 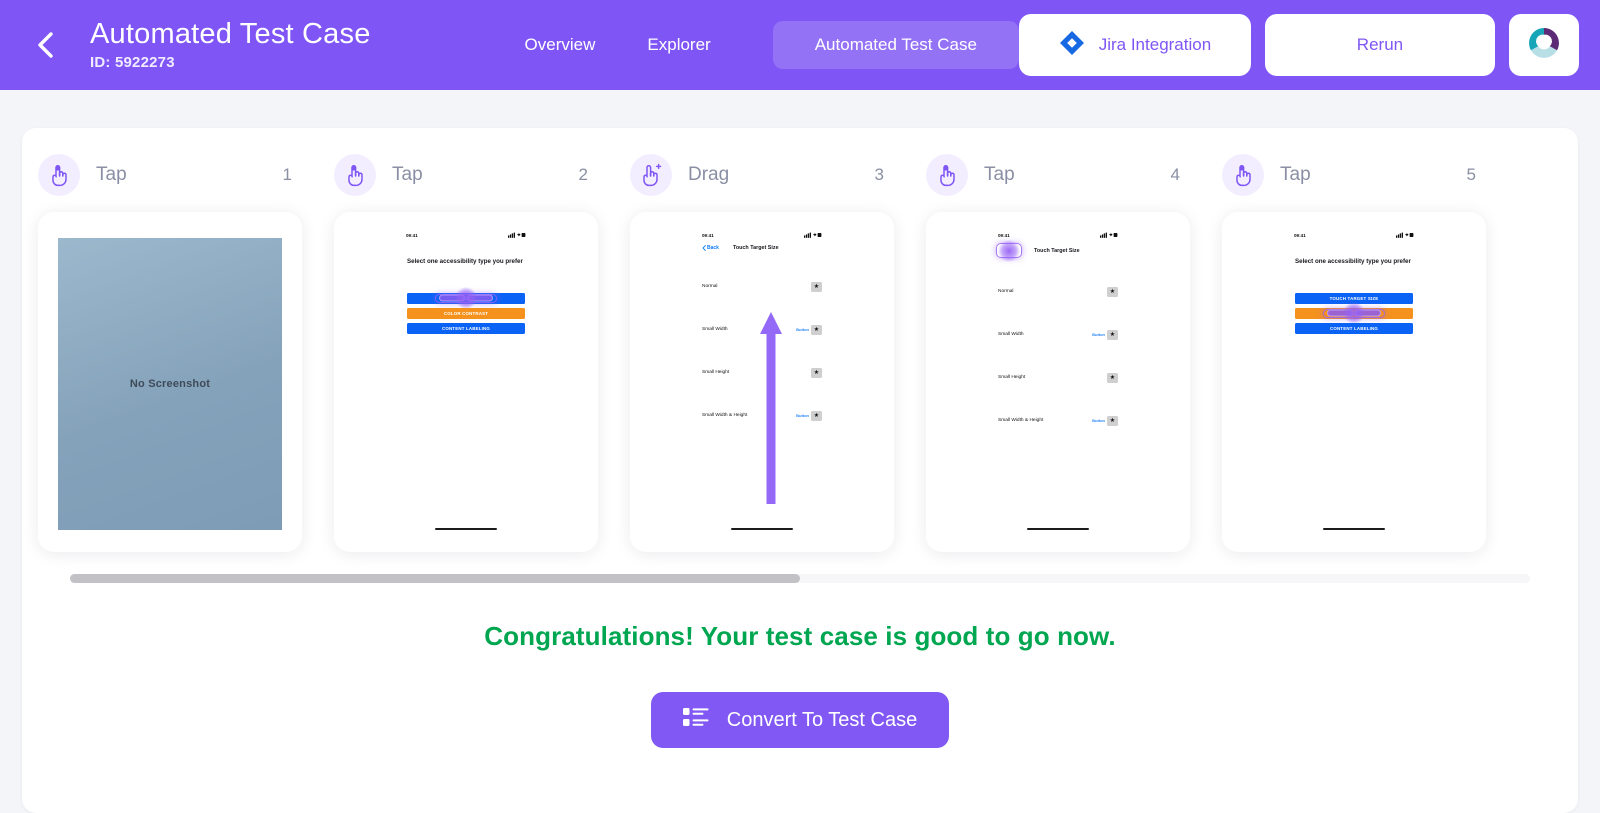 I want to click on step-4-action: Tap, so click(x=999, y=174).